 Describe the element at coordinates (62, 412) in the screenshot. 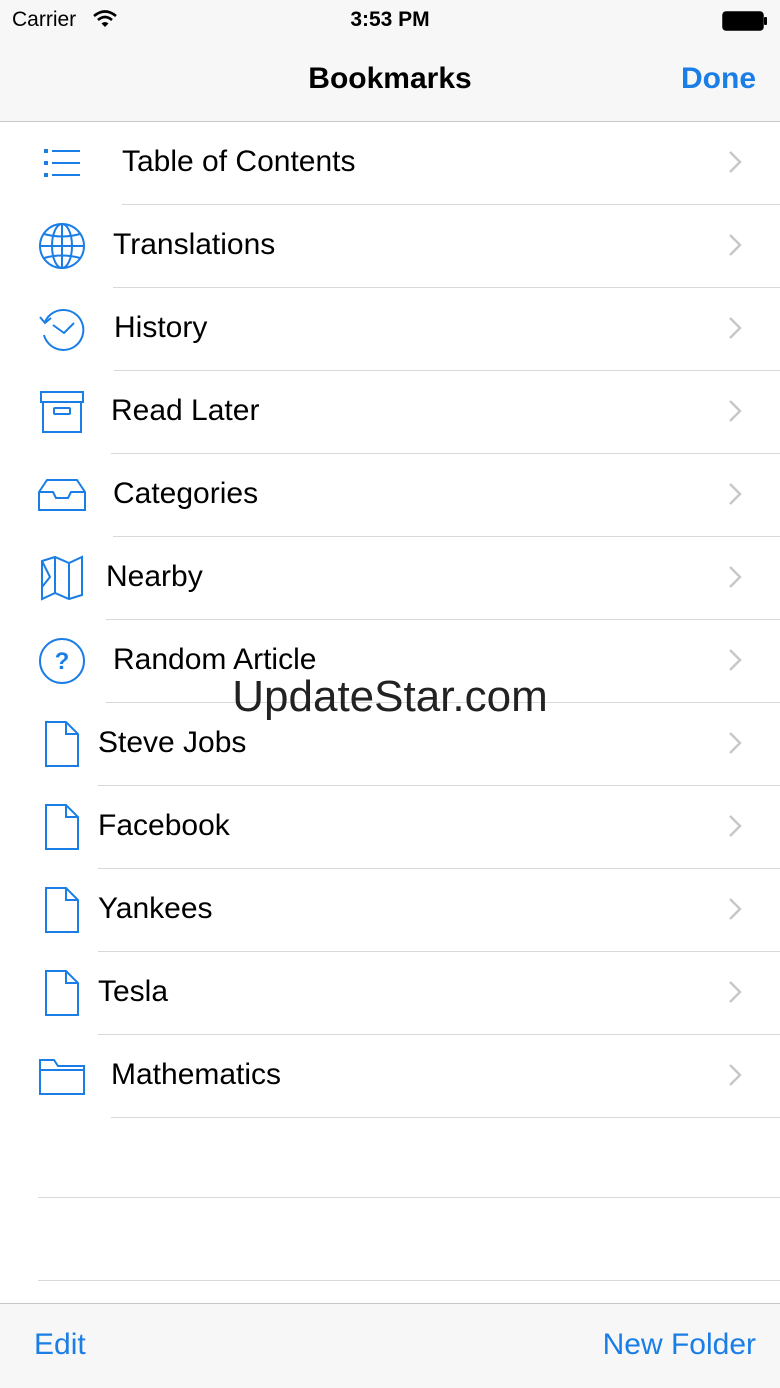

I see `archive-box-icon` at that location.